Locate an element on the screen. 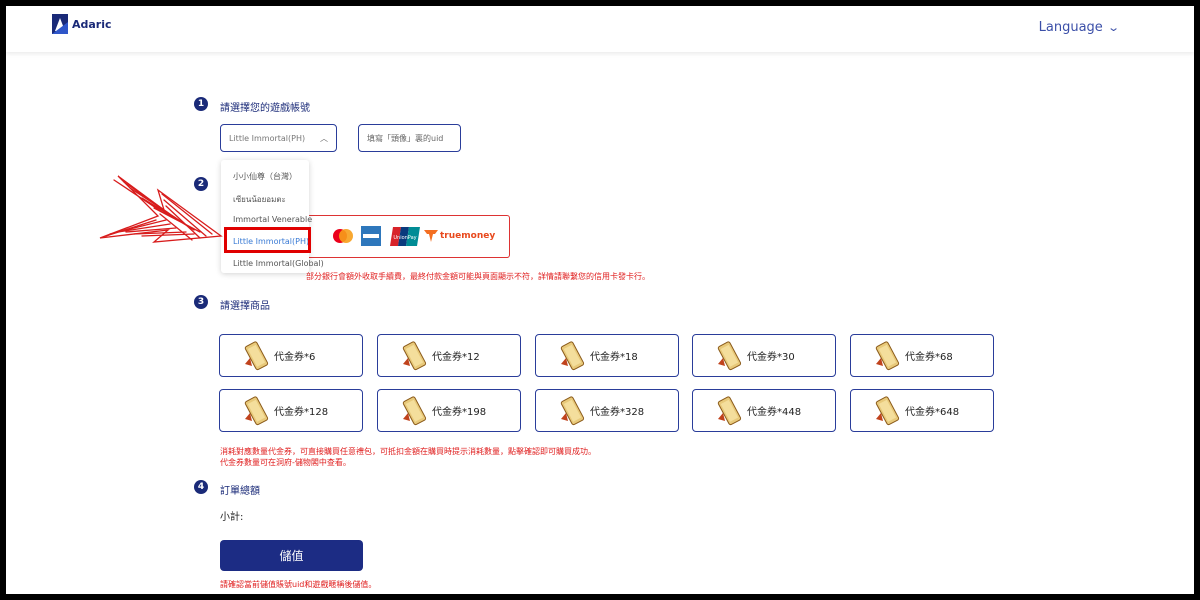  step-4-title: 訂單總額 is located at coordinates (240, 491).